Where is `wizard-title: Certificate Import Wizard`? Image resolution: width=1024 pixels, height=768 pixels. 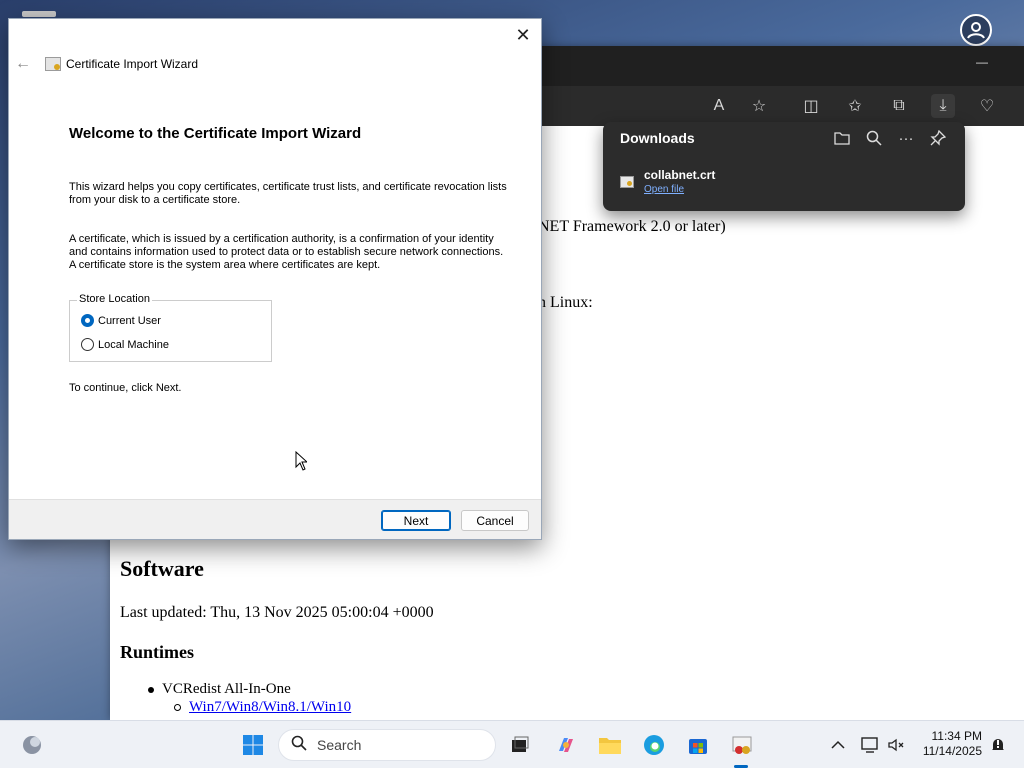 wizard-title: Certificate Import Wizard is located at coordinates (132, 64).